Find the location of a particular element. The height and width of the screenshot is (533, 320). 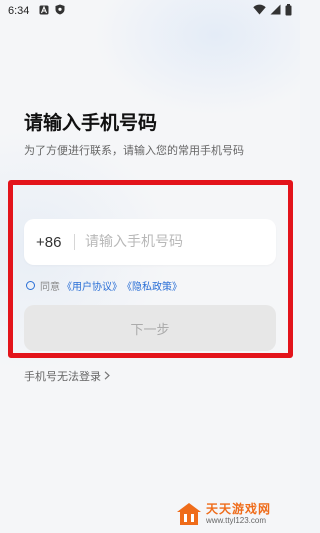

battery-icon is located at coordinates (288, 11).